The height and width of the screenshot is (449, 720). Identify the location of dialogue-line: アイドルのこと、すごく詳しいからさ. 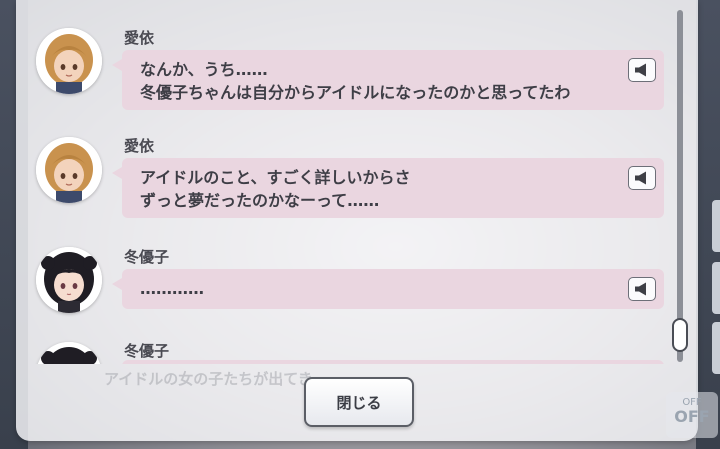
(275, 177).